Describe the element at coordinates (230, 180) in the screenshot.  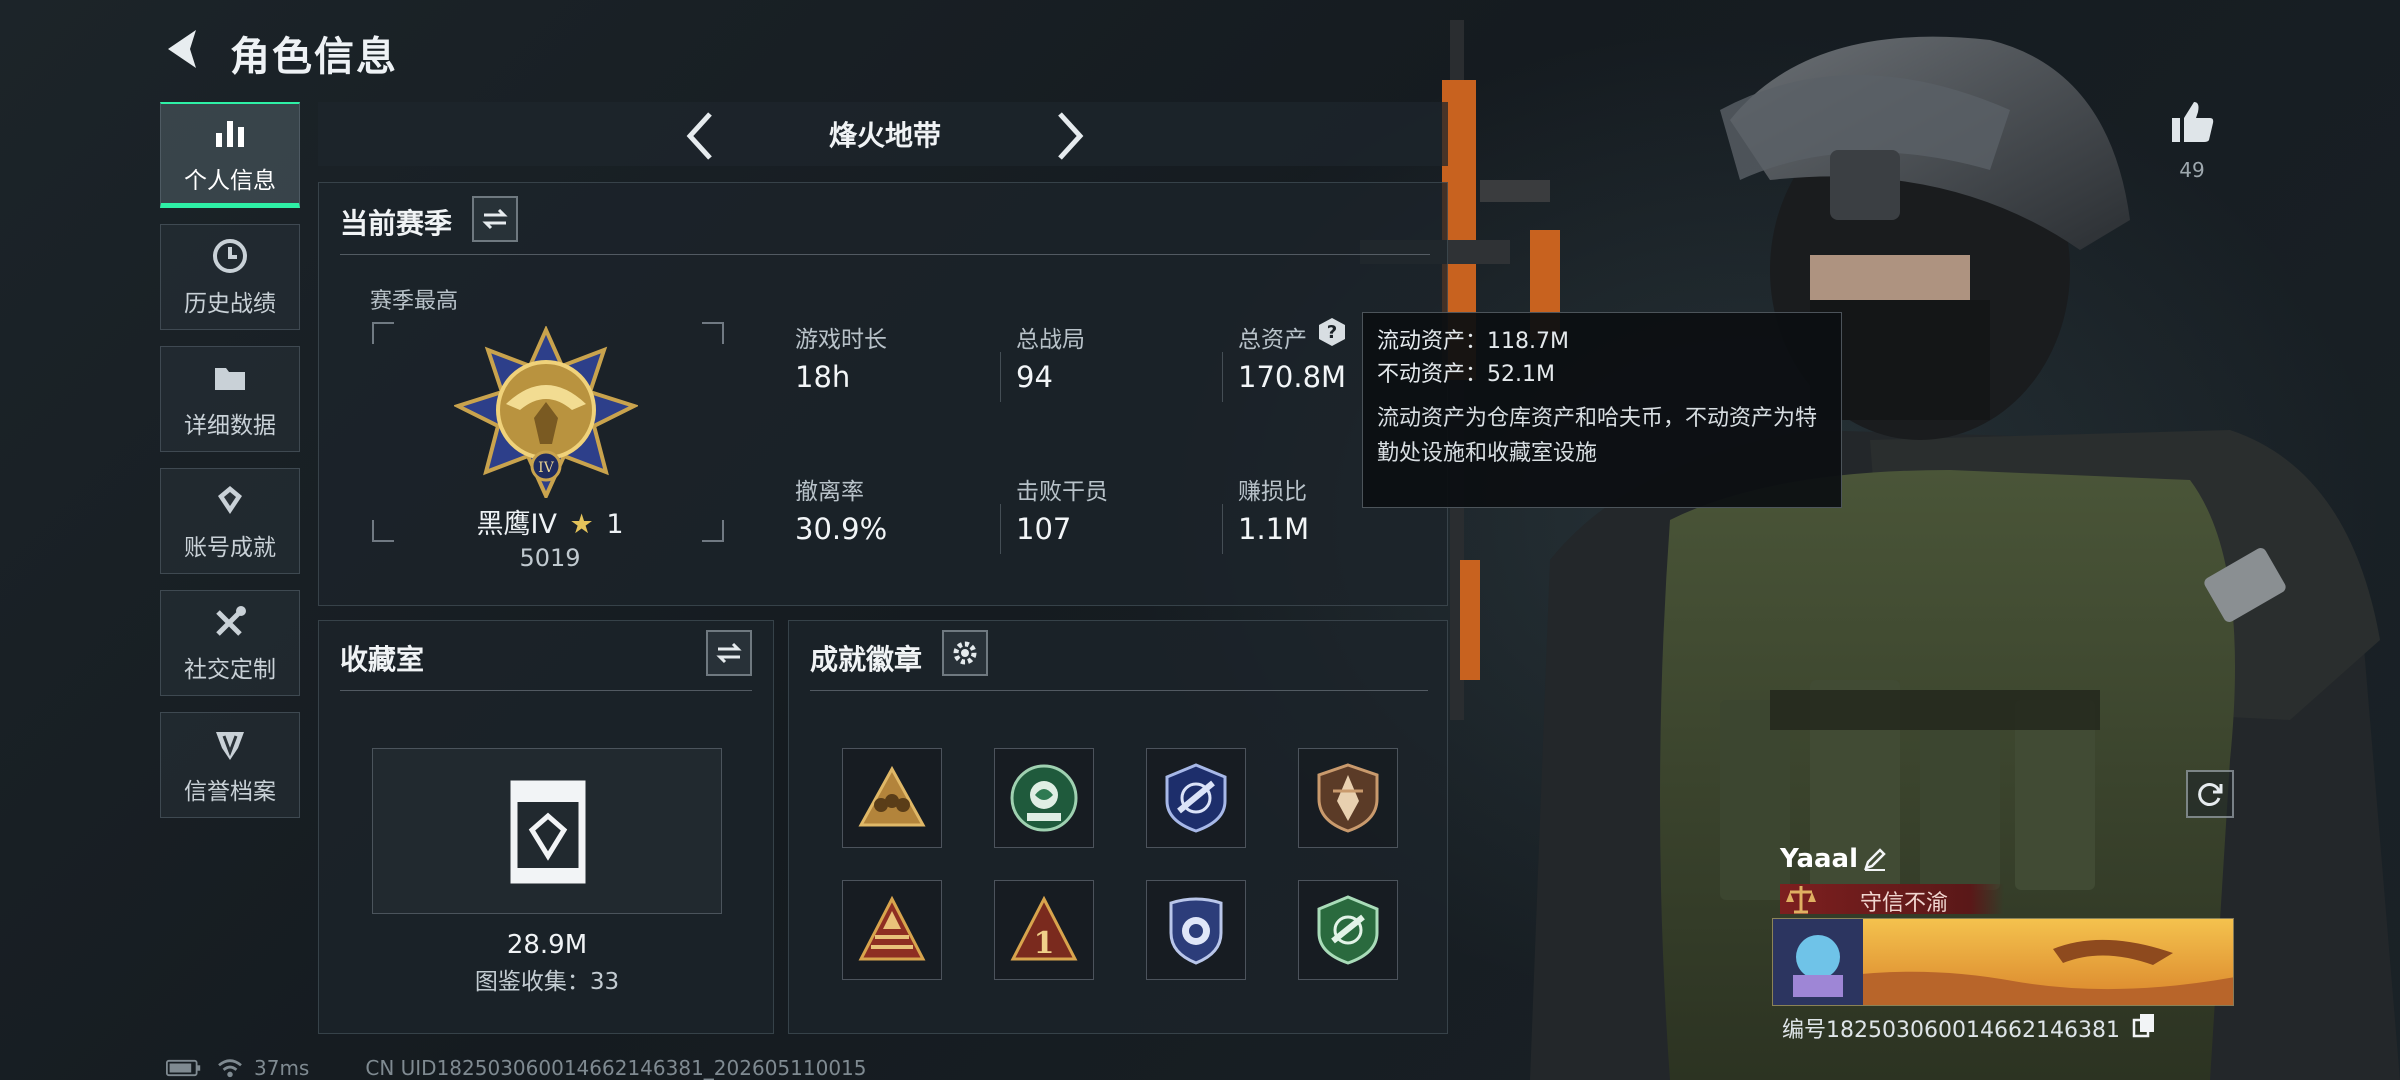
I see `sidebar-item-label: 个人信息` at that location.